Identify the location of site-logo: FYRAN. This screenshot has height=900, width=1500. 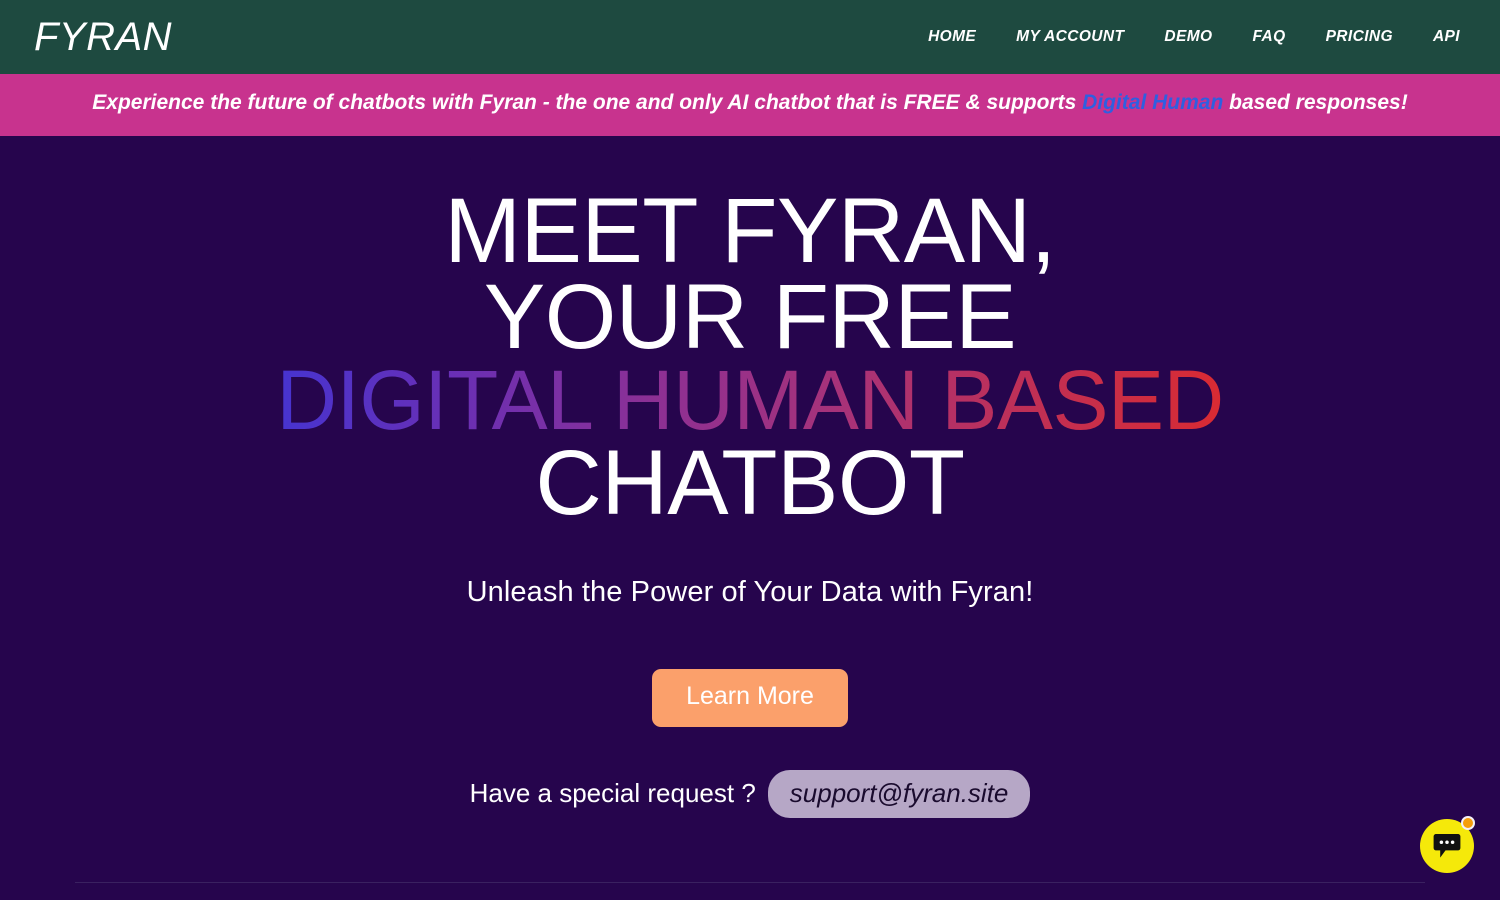
(103, 37).